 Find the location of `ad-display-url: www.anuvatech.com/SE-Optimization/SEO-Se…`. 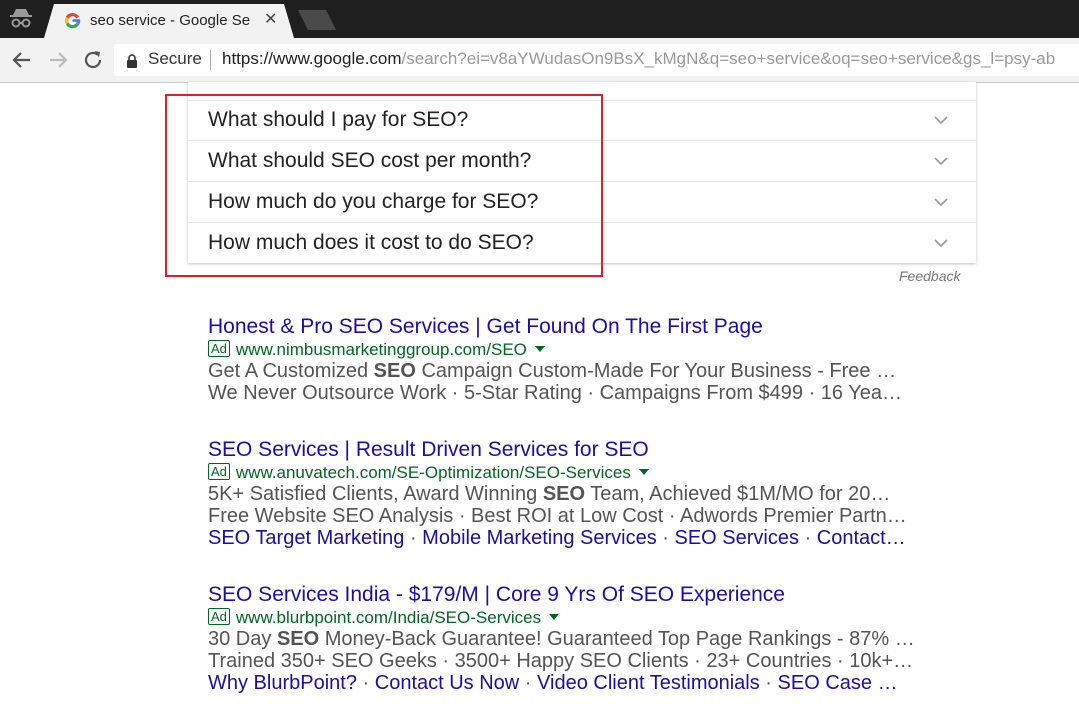

ad-display-url: www.anuvatech.com/SE-Optimization/SEO-Se… is located at coordinates (433, 472).